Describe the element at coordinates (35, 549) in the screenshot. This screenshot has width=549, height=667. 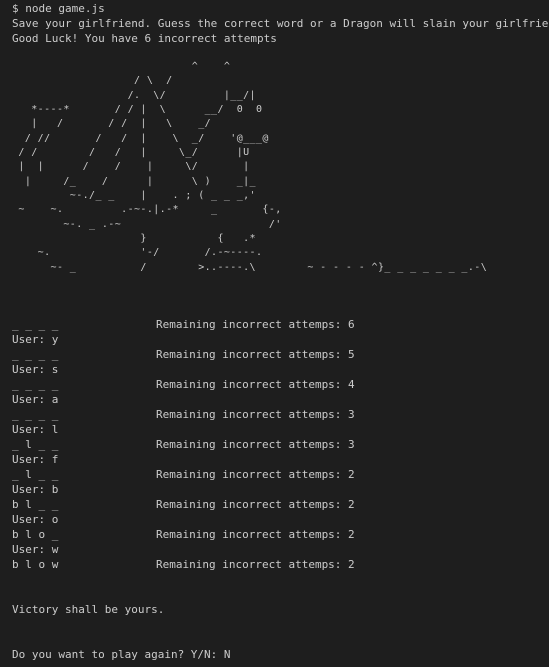
I see `user-input-line: User: w` at that location.